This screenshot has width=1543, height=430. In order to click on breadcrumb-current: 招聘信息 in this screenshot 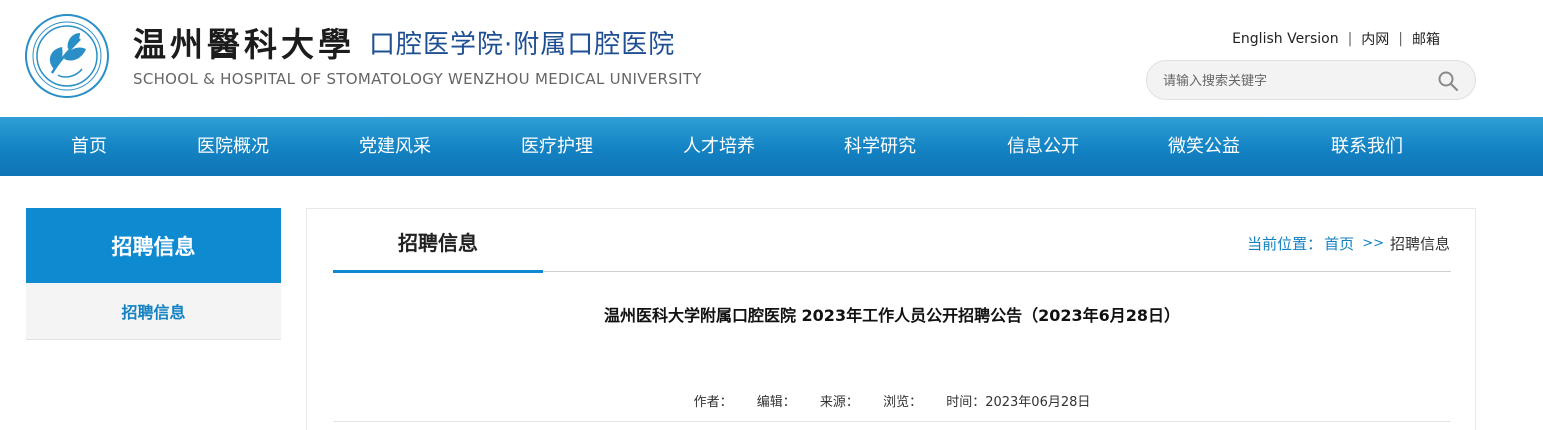, I will do `click(1419, 244)`.